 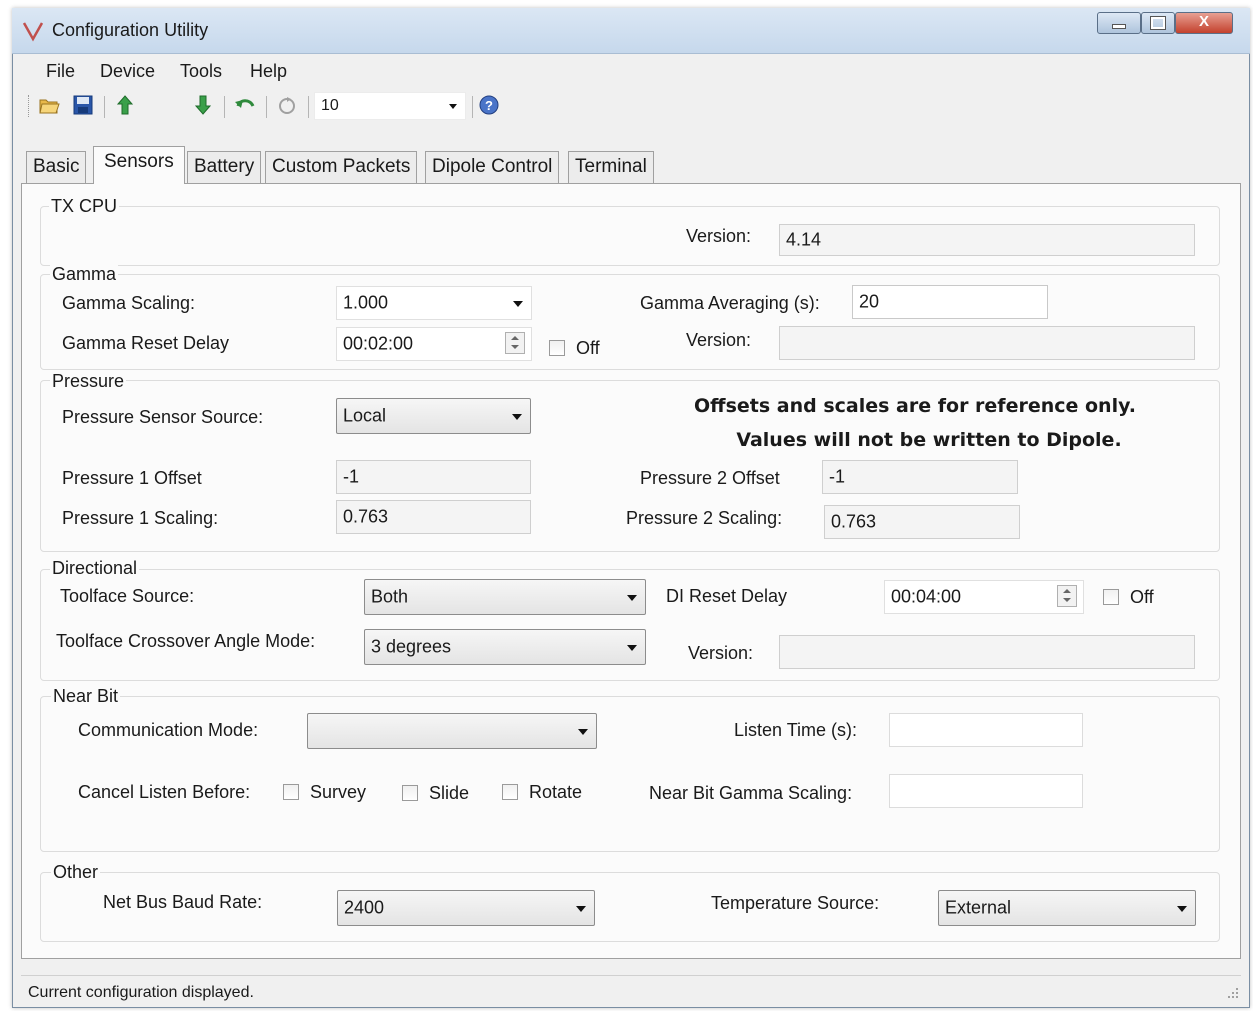 What do you see at coordinates (987, 652) in the screenshot?
I see `directional-version-field` at bounding box center [987, 652].